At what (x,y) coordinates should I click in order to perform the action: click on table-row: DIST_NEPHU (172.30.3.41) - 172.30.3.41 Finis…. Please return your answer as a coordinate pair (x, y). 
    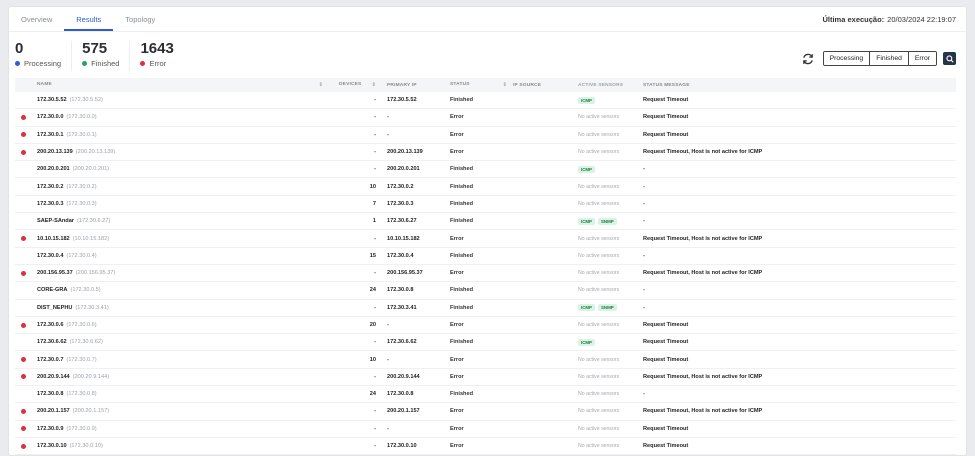
    Looking at the image, I should click on (485, 308).